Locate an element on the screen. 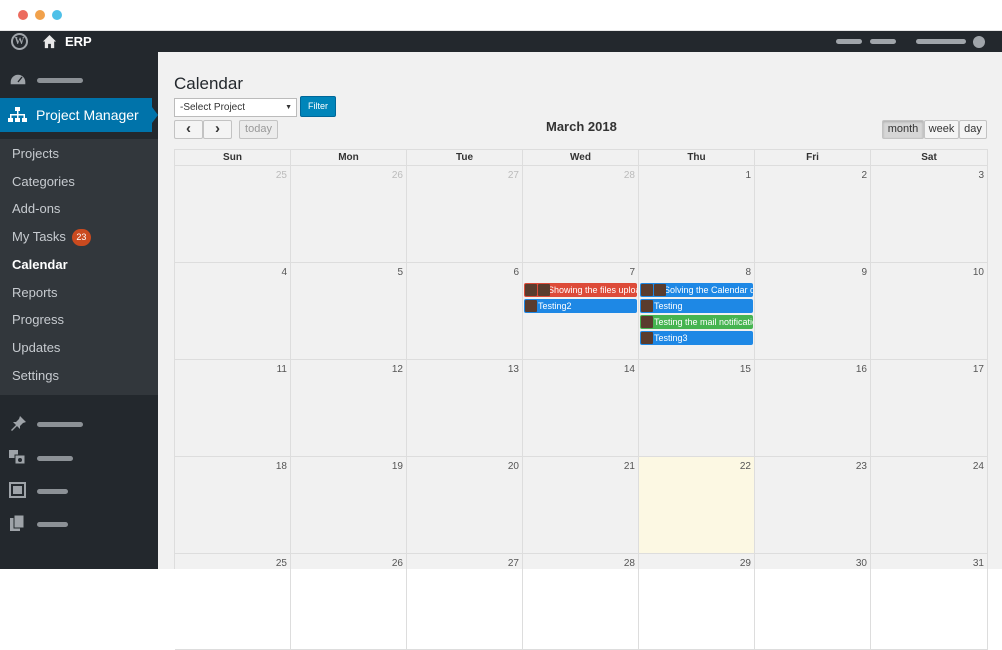  close-window-dot is located at coordinates (23, 15).